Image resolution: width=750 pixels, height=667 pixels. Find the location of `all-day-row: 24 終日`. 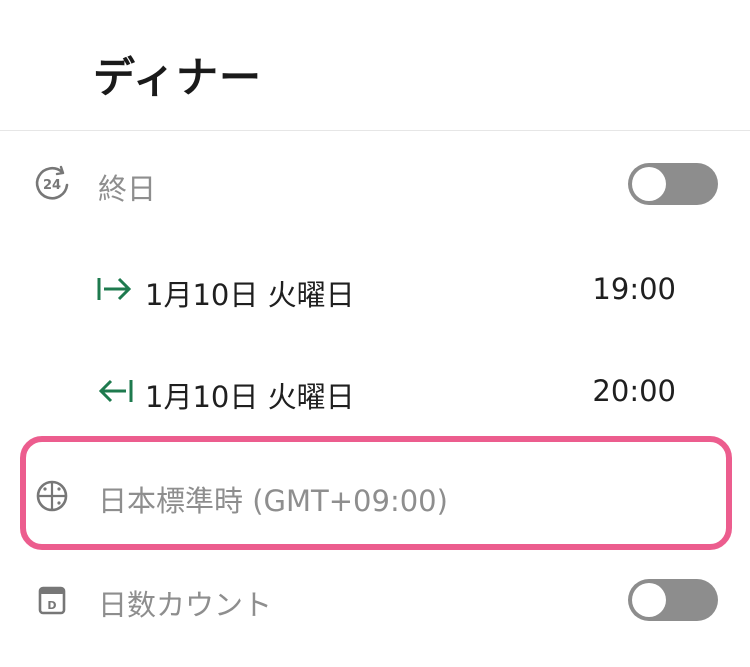

all-day-row: 24 終日 is located at coordinates (375, 185).